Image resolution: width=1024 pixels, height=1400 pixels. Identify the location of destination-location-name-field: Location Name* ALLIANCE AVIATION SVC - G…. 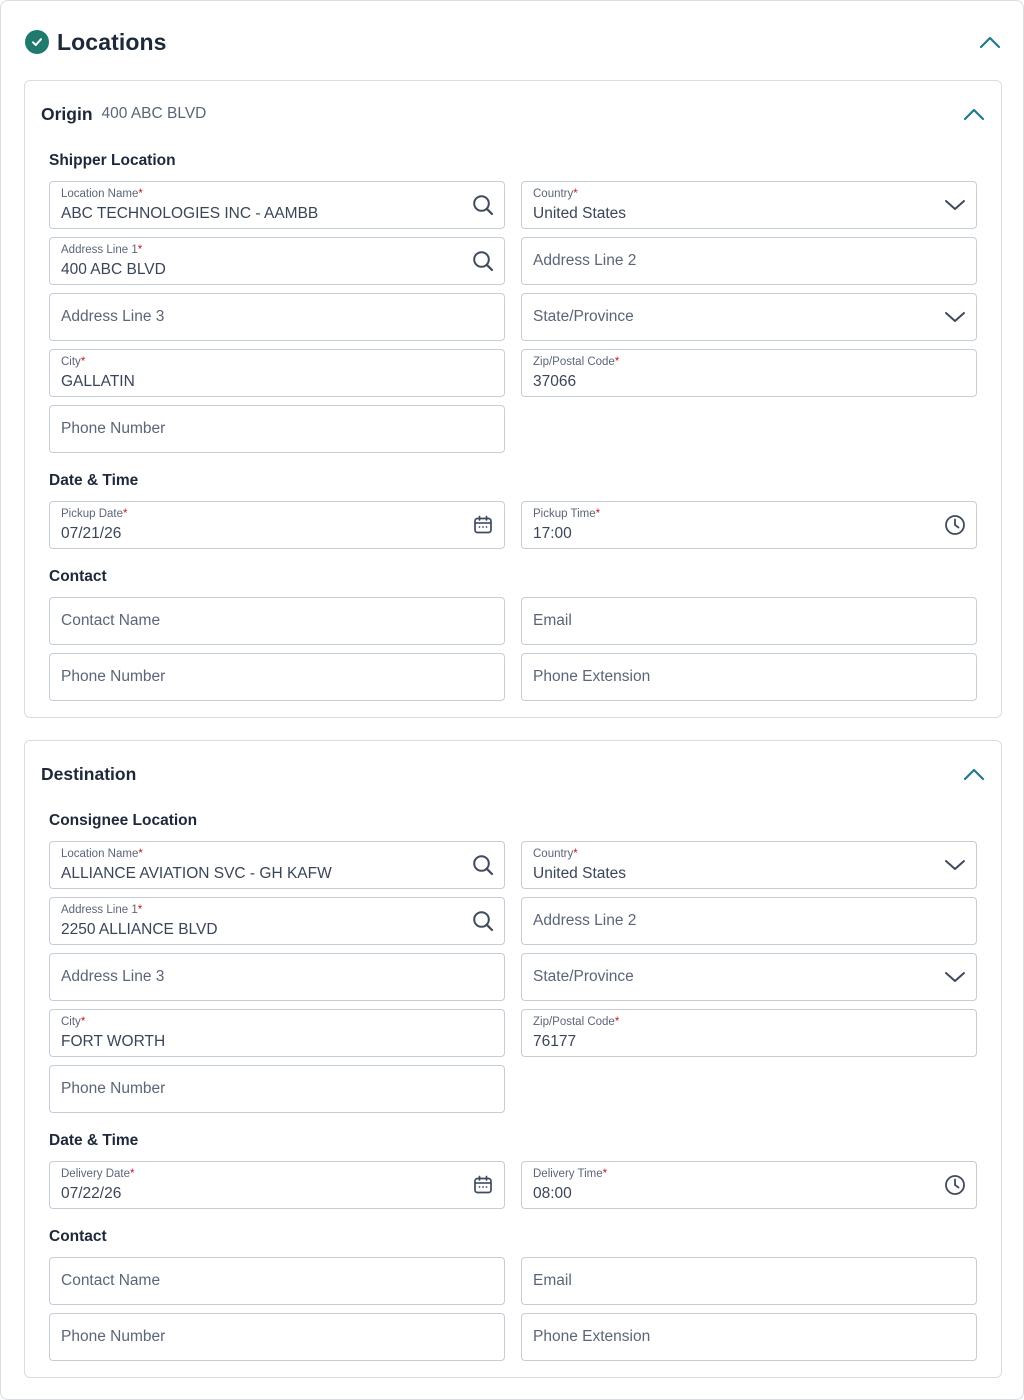
(277, 865).